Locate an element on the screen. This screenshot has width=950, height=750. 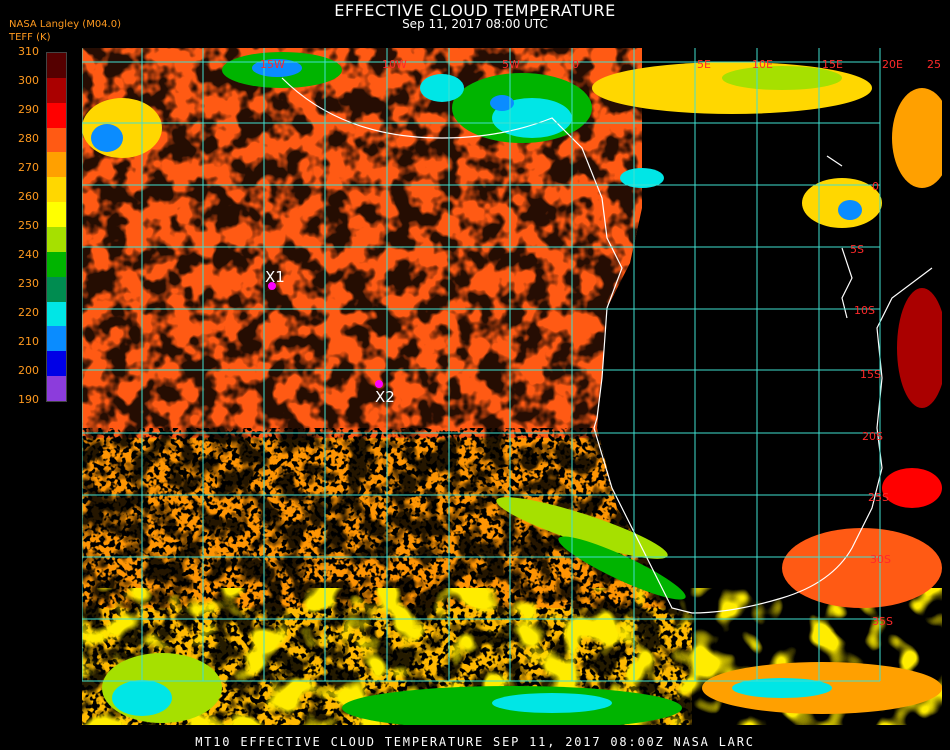
scale-tick-label: 190 is located at coordinates (28, 399).